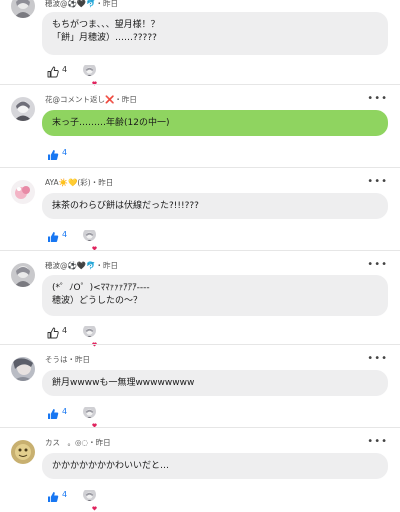 This screenshot has height=512, width=400. I want to click on author-name: そうは, so click(56, 359).